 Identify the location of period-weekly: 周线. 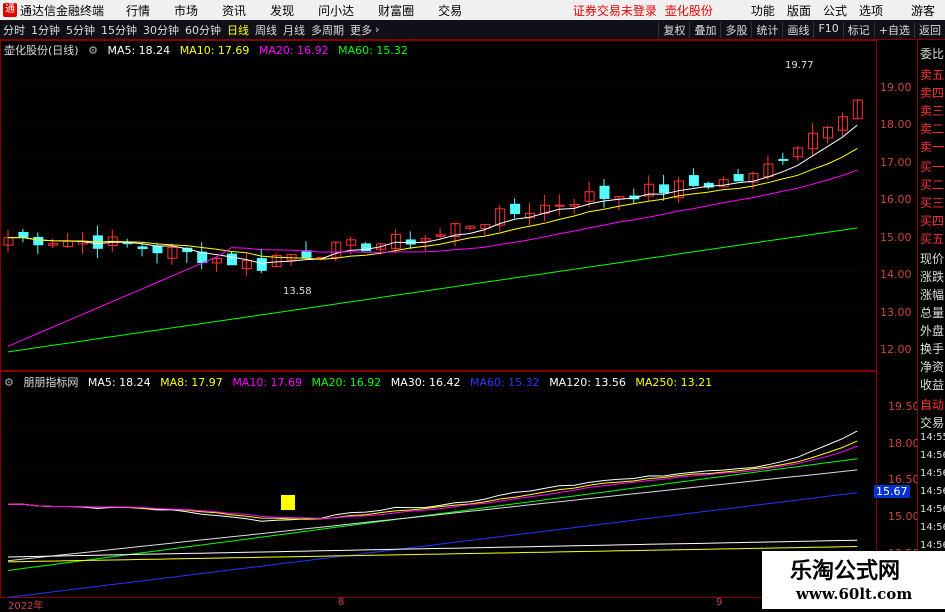
(266, 30).